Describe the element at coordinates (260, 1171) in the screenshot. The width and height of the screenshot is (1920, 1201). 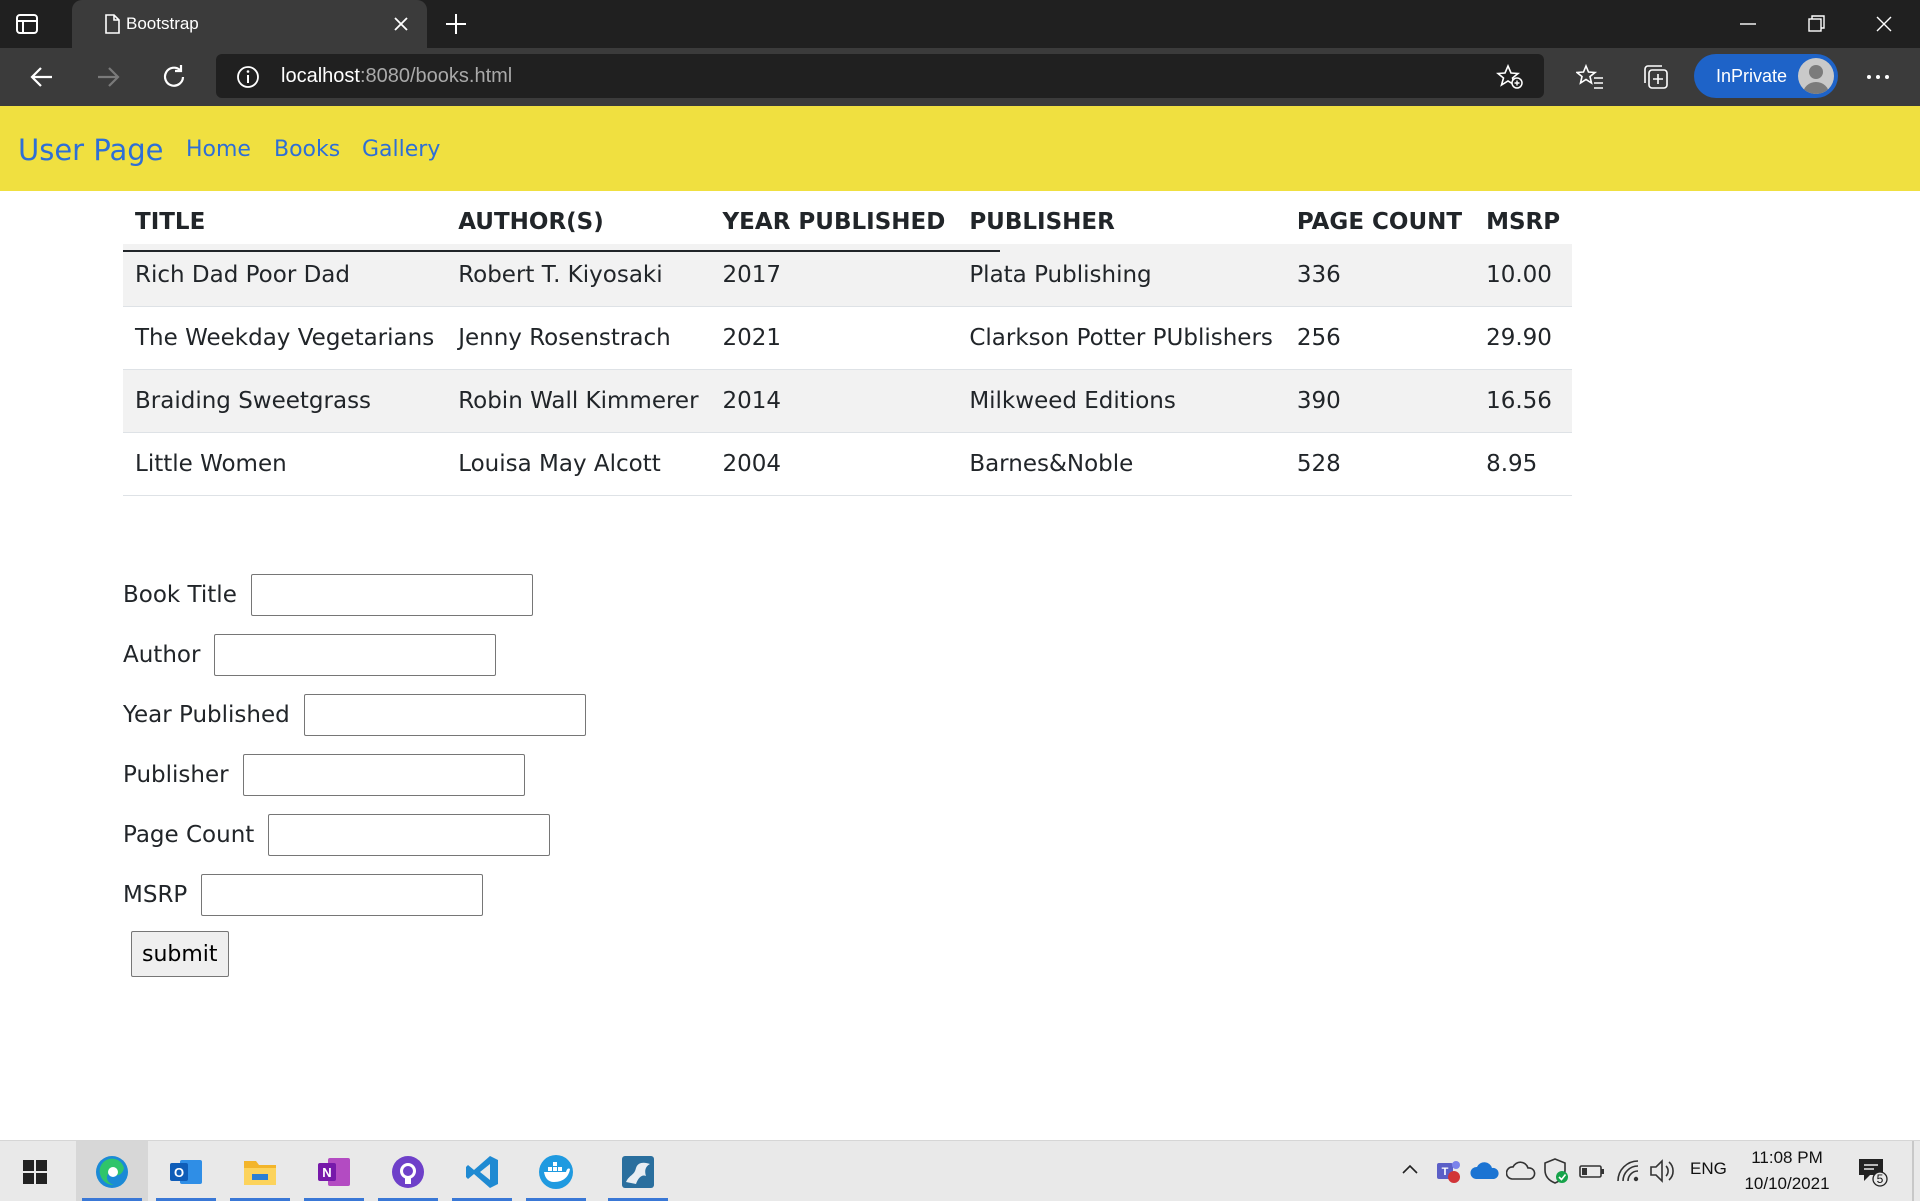
I see `taskbar-file-explorer` at that location.